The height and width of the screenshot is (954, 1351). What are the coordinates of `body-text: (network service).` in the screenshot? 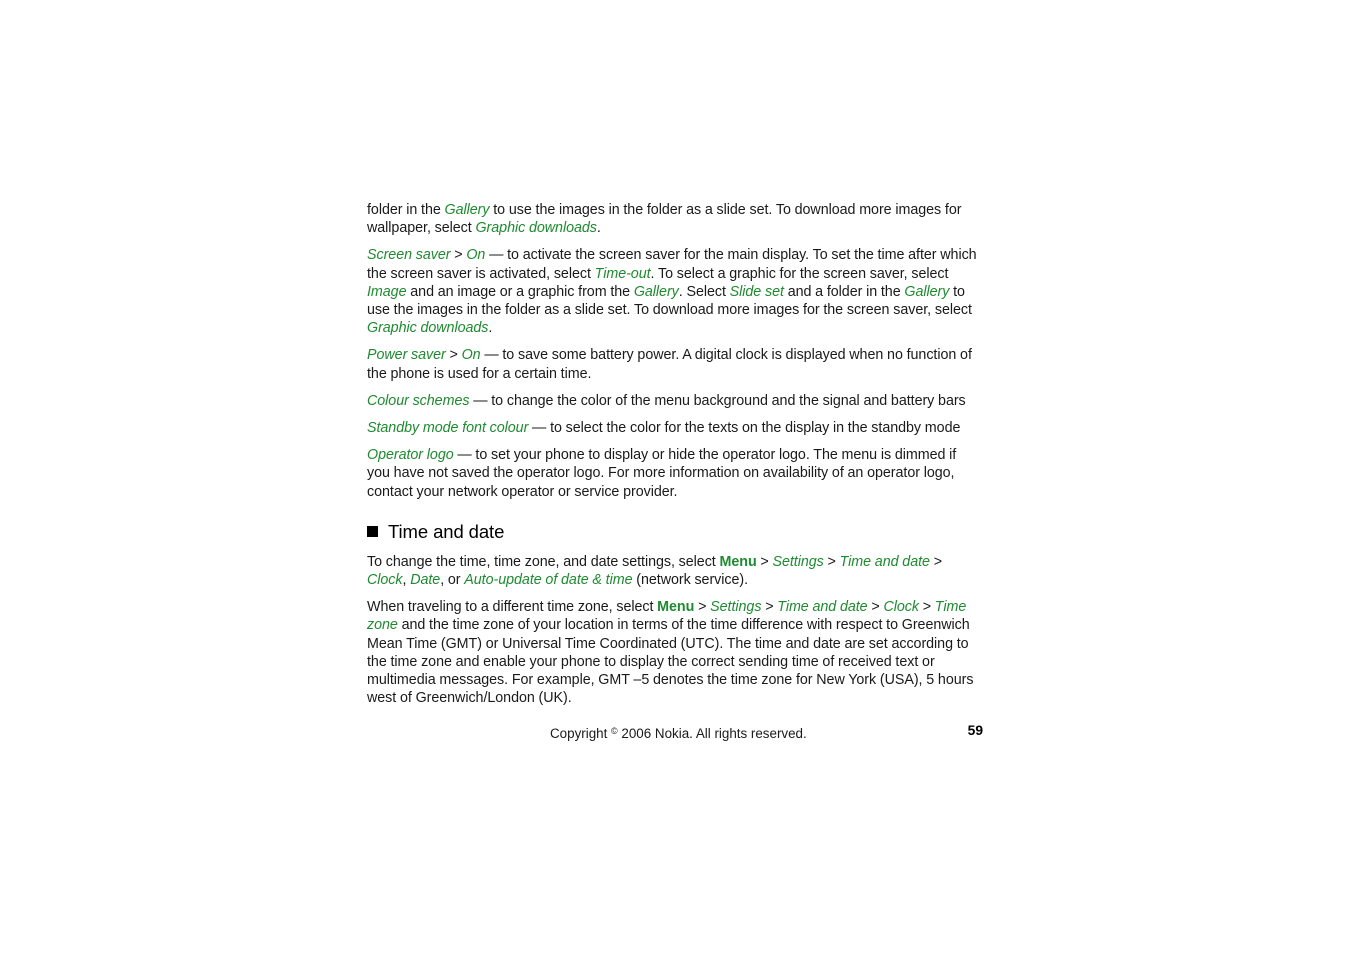 It's located at (690, 580).